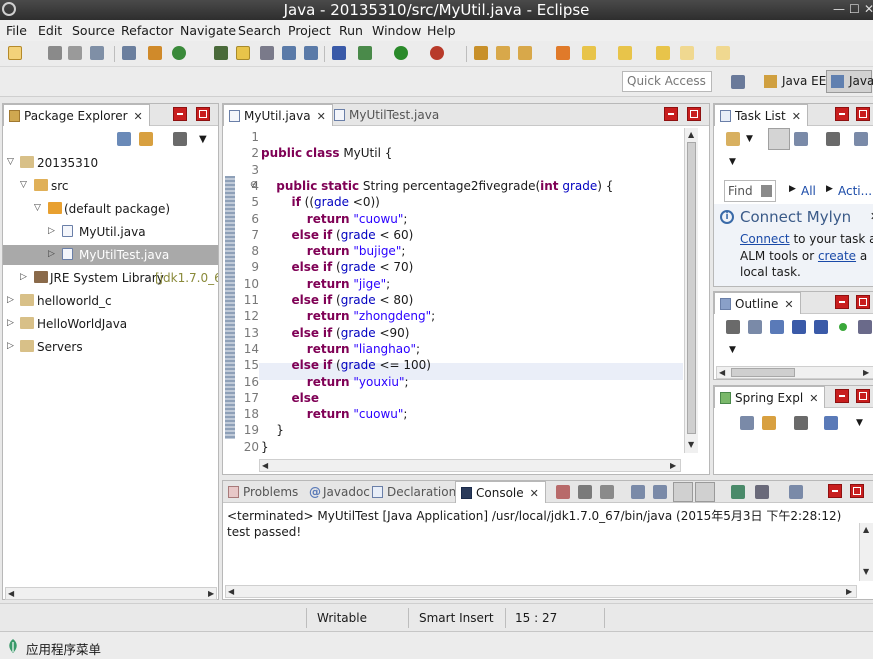 The width and height of the screenshot is (873, 659). I want to click on maximize-button: ☐, so click(854, 9).